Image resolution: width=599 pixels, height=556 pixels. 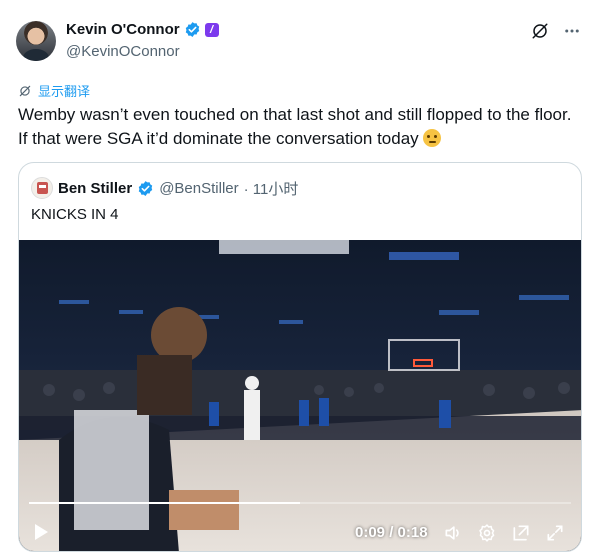 I want to click on show-translation-label: 显示翻译, so click(x=64, y=91).